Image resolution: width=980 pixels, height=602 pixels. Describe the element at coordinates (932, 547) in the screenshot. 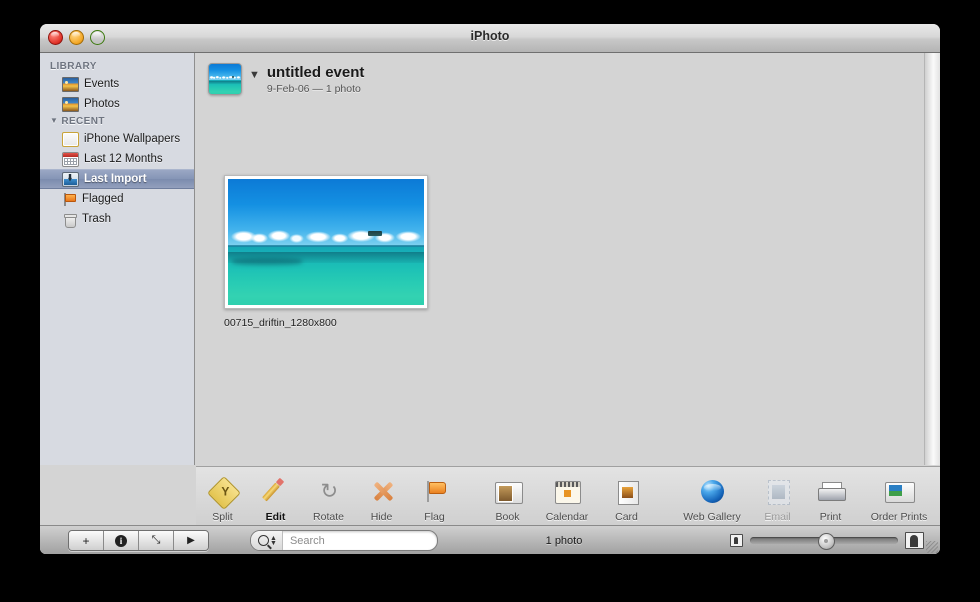

I see `resize-grip` at that location.